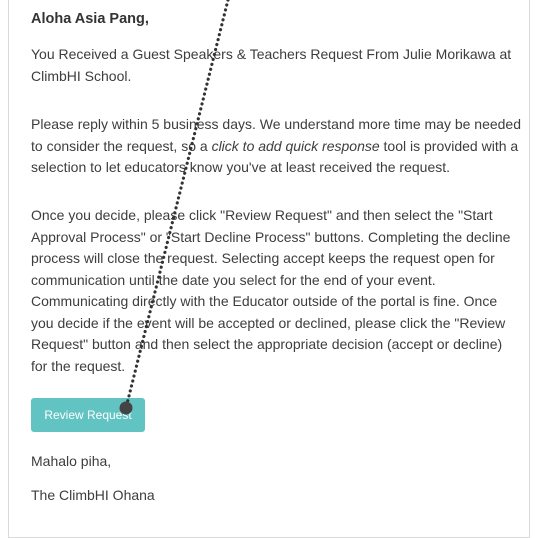 The height and width of the screenshot is (538, 538). I want to click on quick-response-tool-name: click to add quick response, so click(295, 145).